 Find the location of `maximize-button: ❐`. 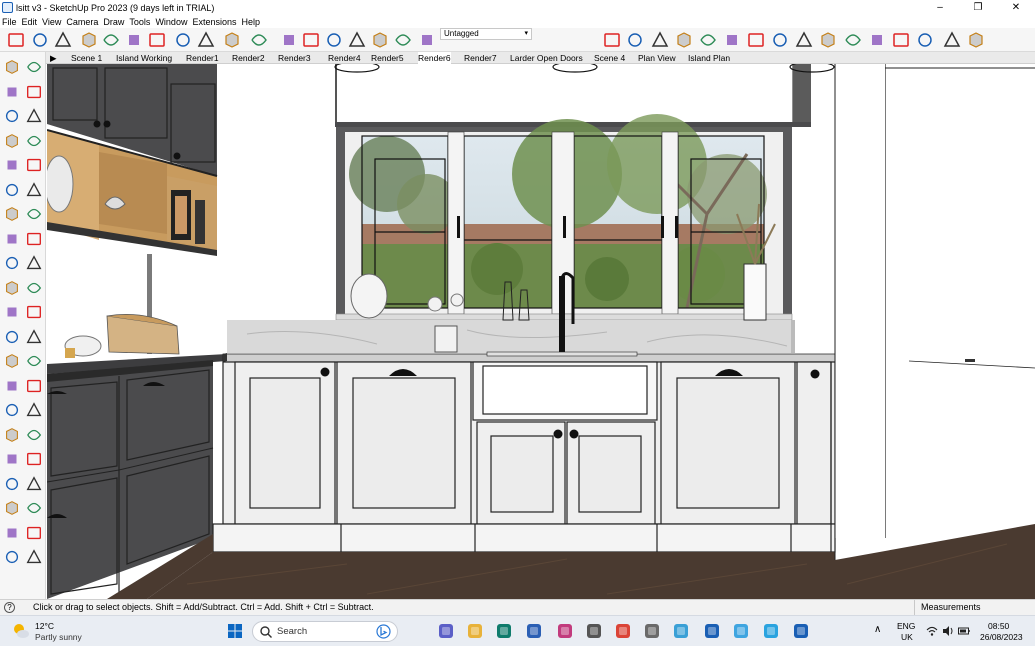

maximize-button: ❐ is located at coordinates (978, 7).